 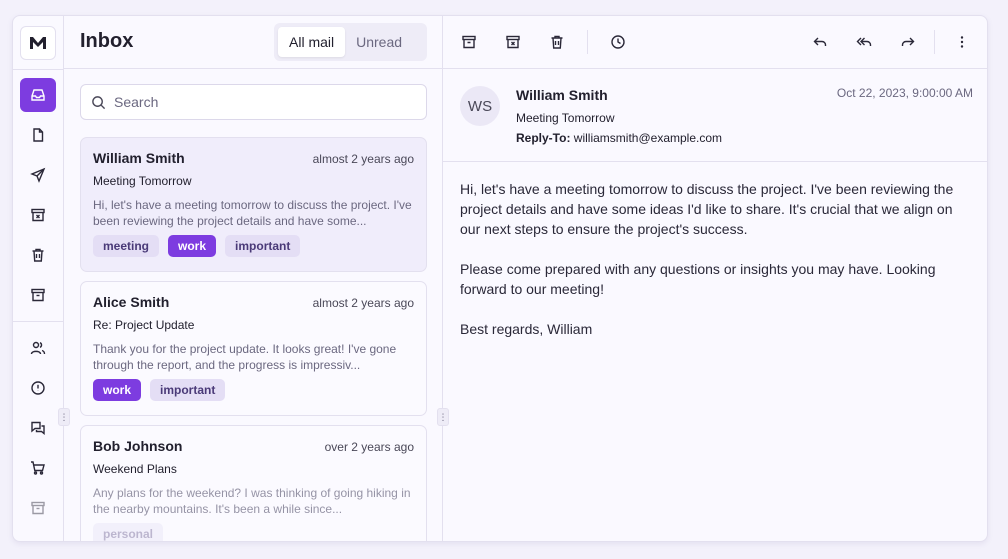 I want to click on reply-to: Reply-To: williamsmith@example.com, so click(x=619, y=138).